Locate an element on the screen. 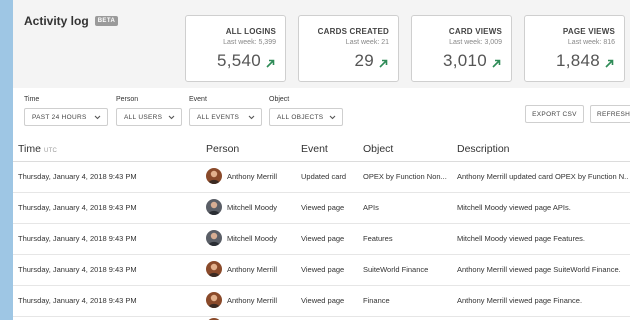 The width and height of the screenshot is (630, 320). row-object: Finance is located at coordinates (407, 300).